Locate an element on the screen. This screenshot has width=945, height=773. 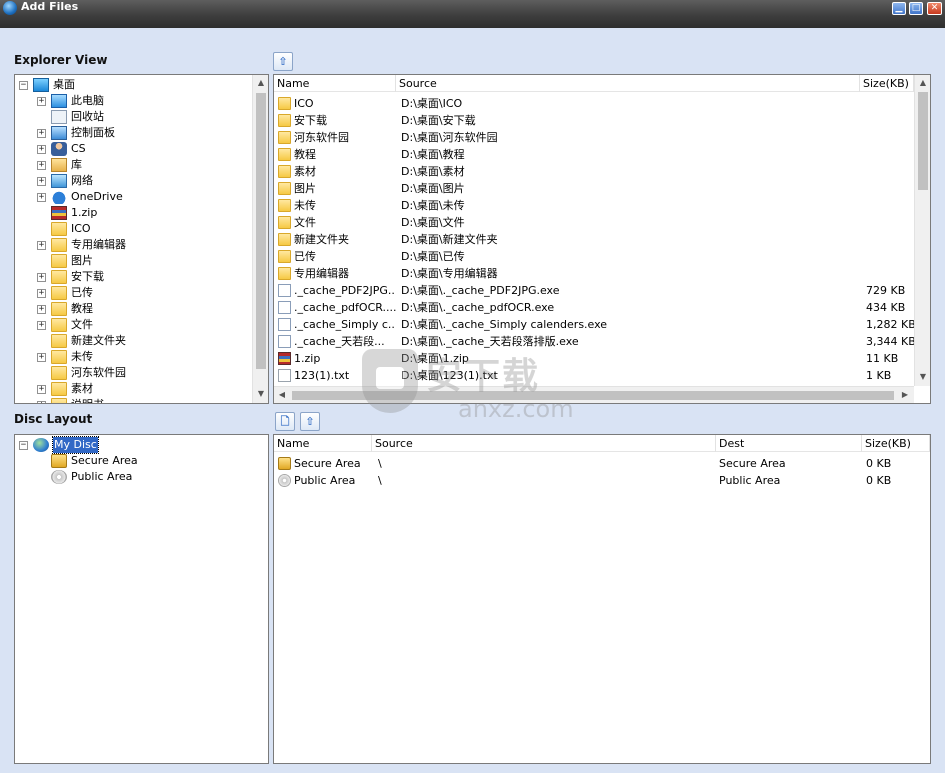
list-row: 新建文件夹 D:\桌面\新建文件夹 is located at coordinates (594, 239).